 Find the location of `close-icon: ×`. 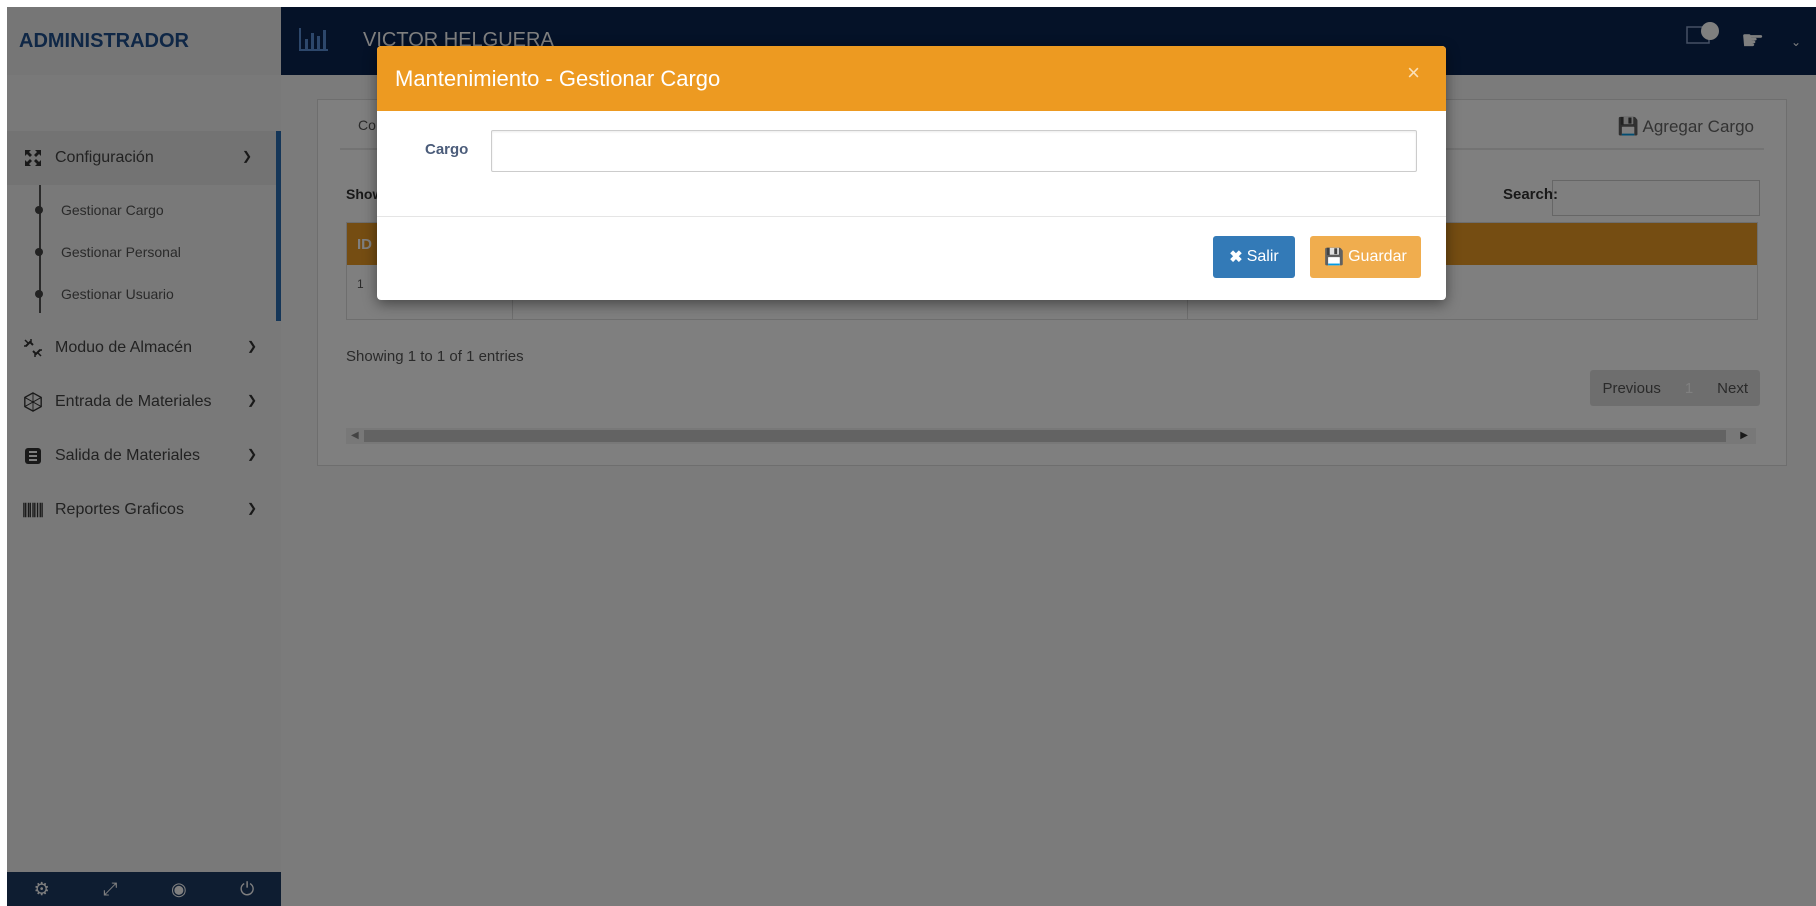

close-icon: × is located at coordinates (1413, 73).